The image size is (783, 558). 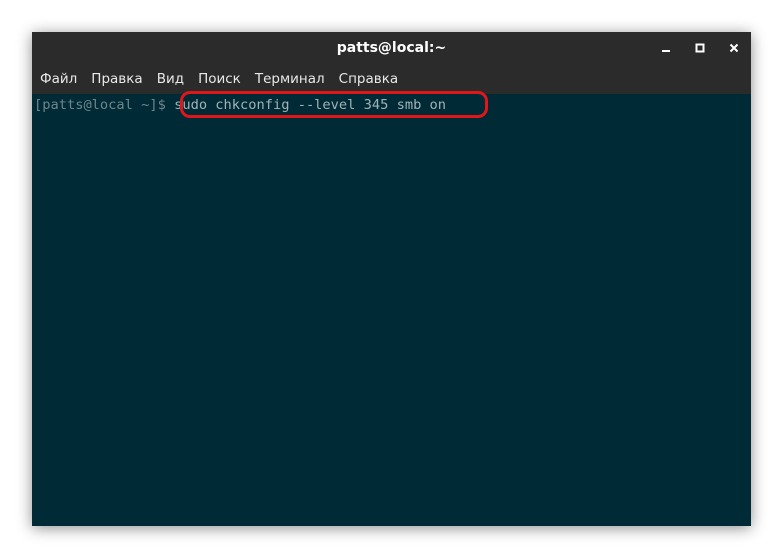 What do you see at coordinates (666, 48) in the screenshot?
I see `minimize-button` at bounding box center [666, 48].